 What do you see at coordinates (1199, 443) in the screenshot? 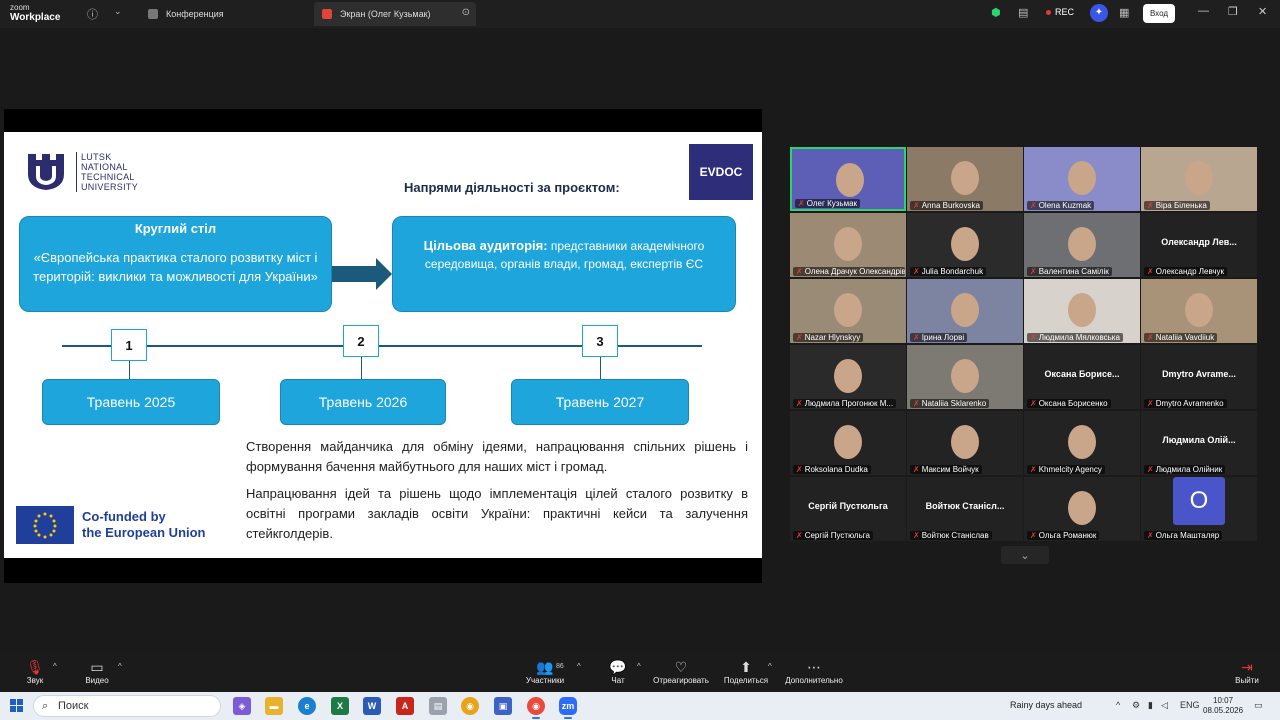
I see `participant-tile: Людмила Олій... ✗ Людмила Олійник` at bounding box center [1199, 443].